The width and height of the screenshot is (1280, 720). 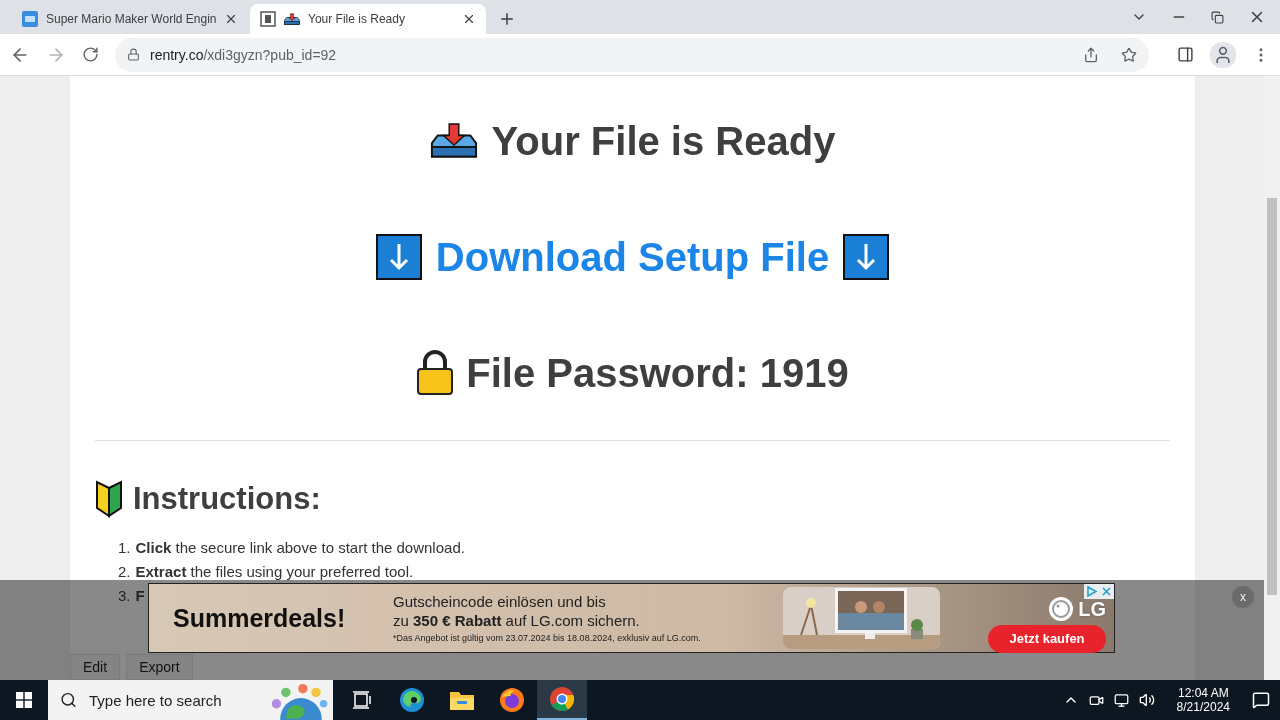 What do you see at coordinates (362, 700) in the screenshot?
I see `task-view-icon` at bounding box center [362, 700].